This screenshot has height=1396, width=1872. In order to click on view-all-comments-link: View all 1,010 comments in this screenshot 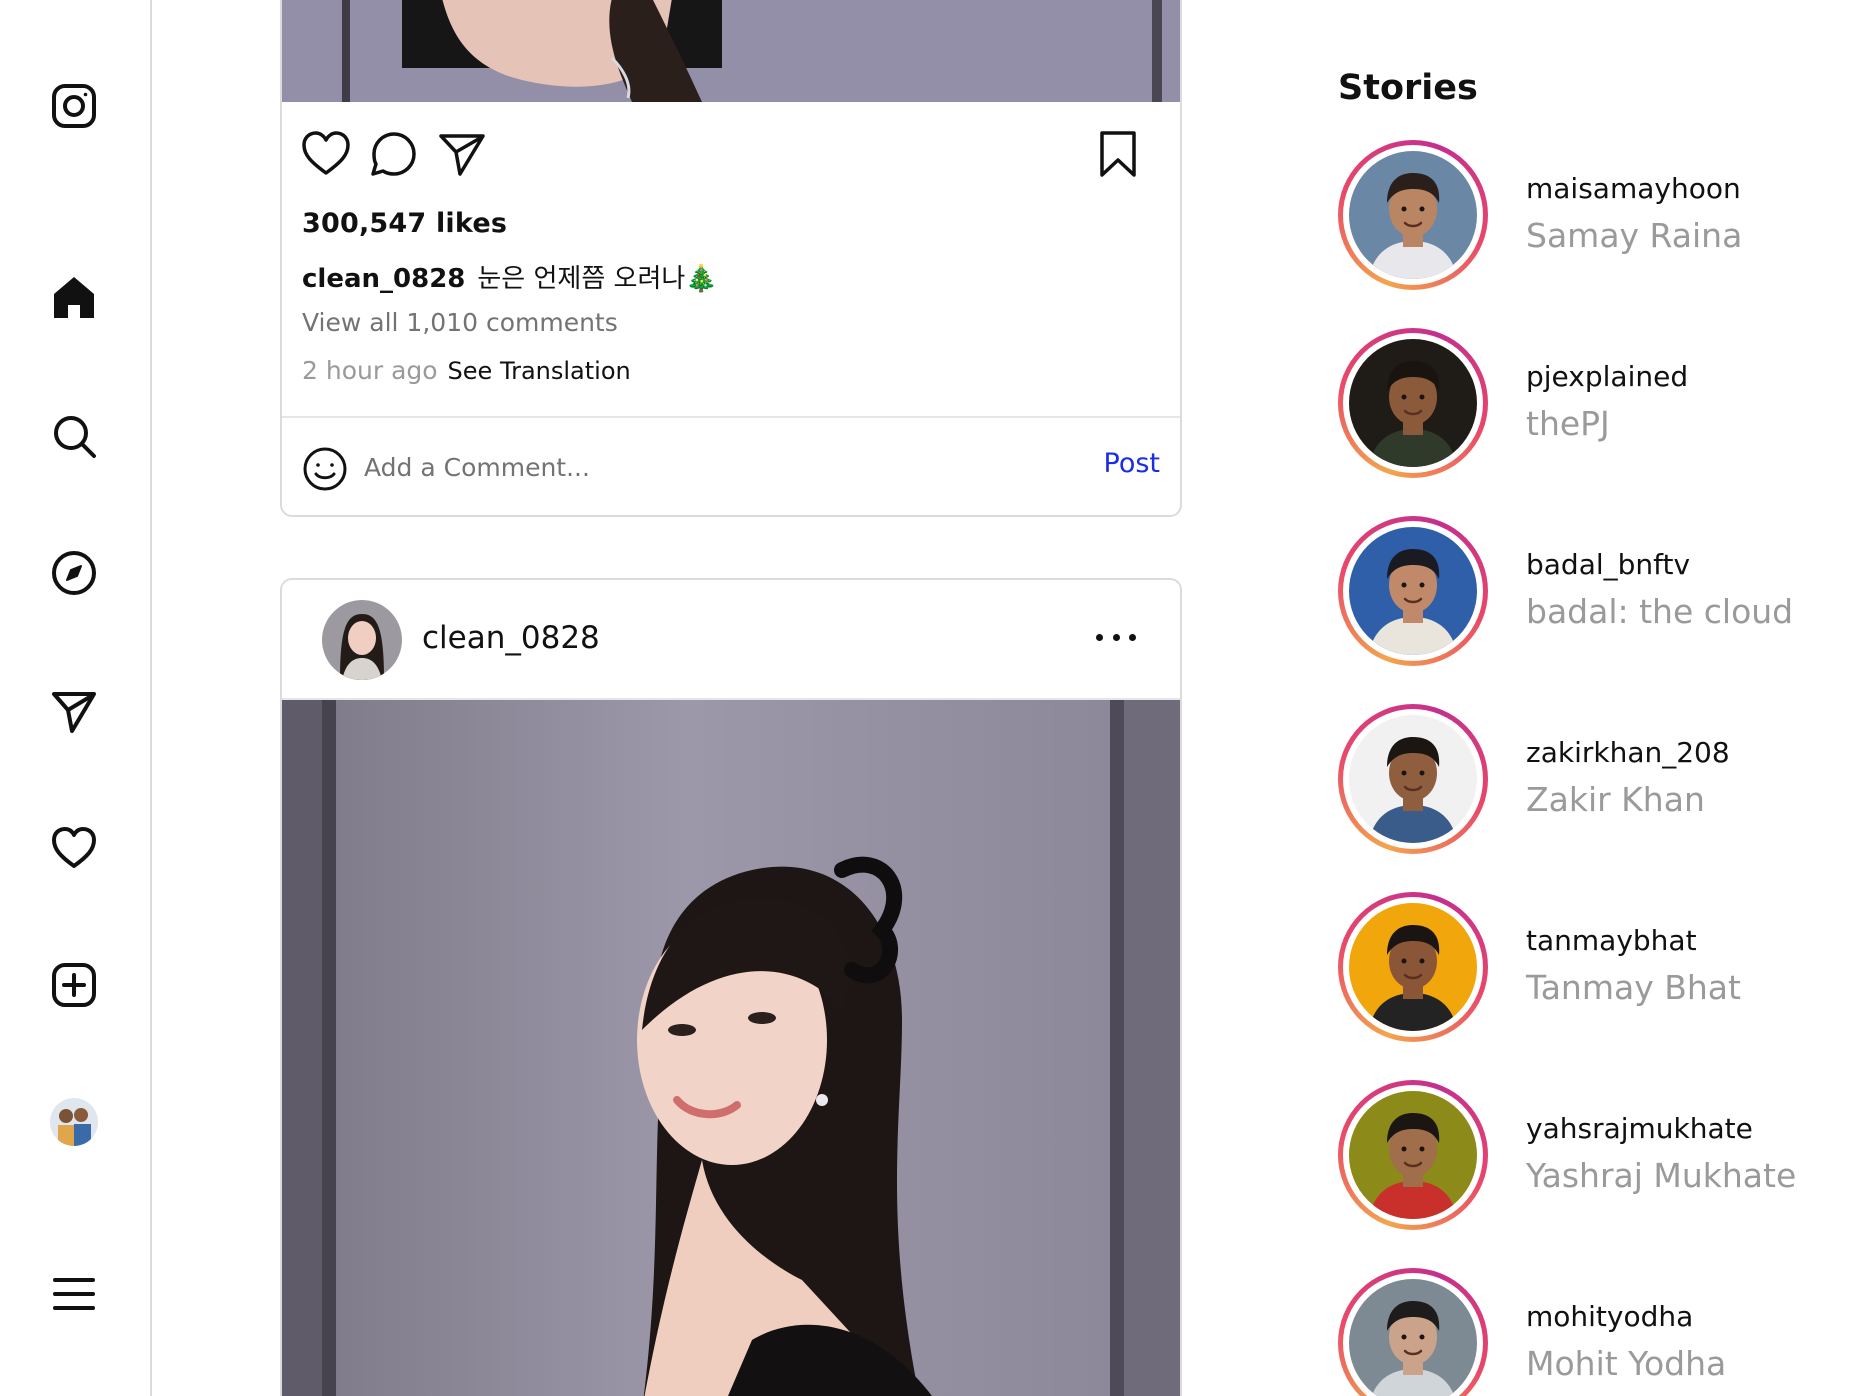, I will do `click(460, 322)`.